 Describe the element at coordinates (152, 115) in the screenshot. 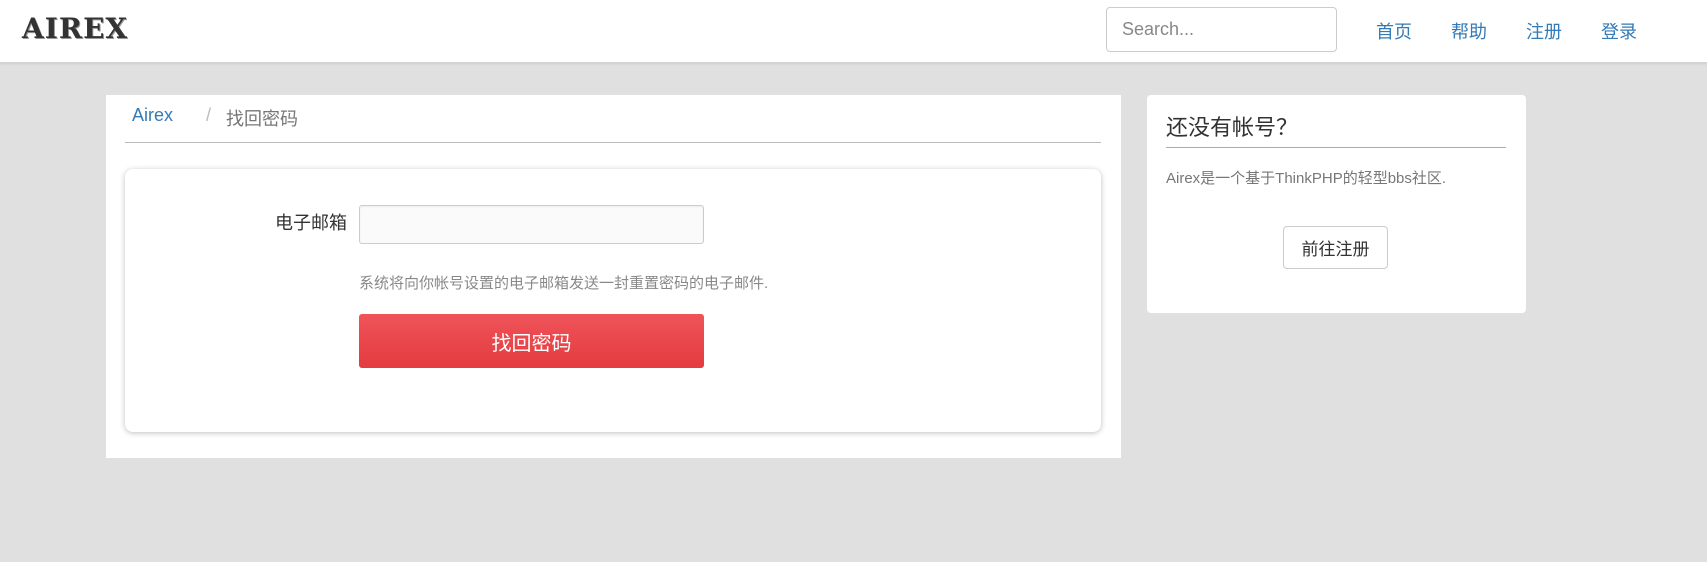

I see `breadcrumb-home-link: Airex` at that location.